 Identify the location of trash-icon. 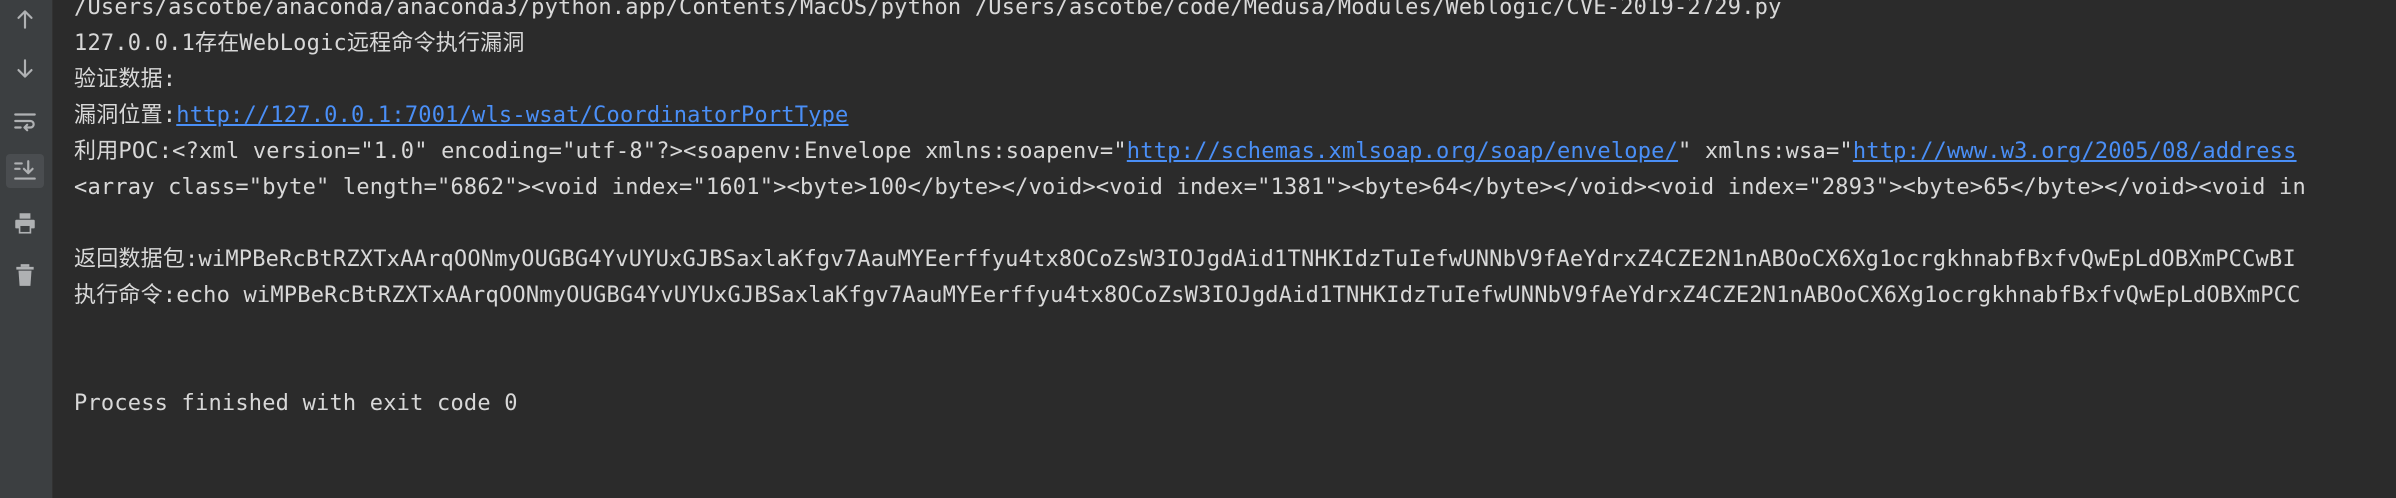
(25, 275).